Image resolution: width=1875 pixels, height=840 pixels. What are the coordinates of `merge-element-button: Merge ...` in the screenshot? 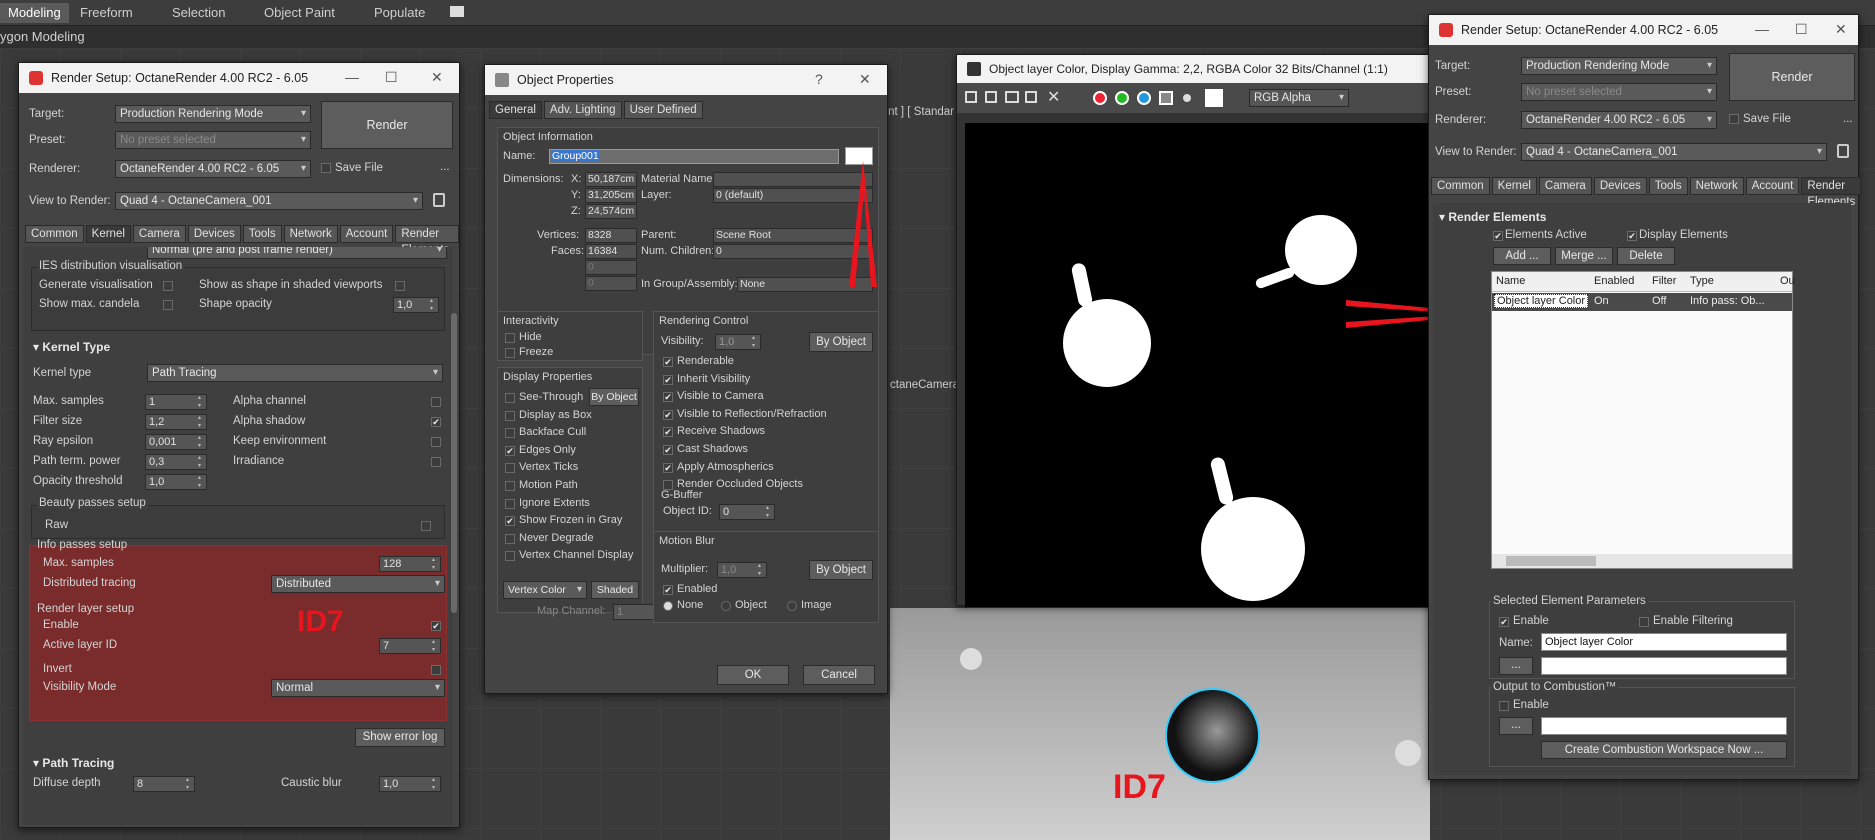 It's located at (1584, 256).